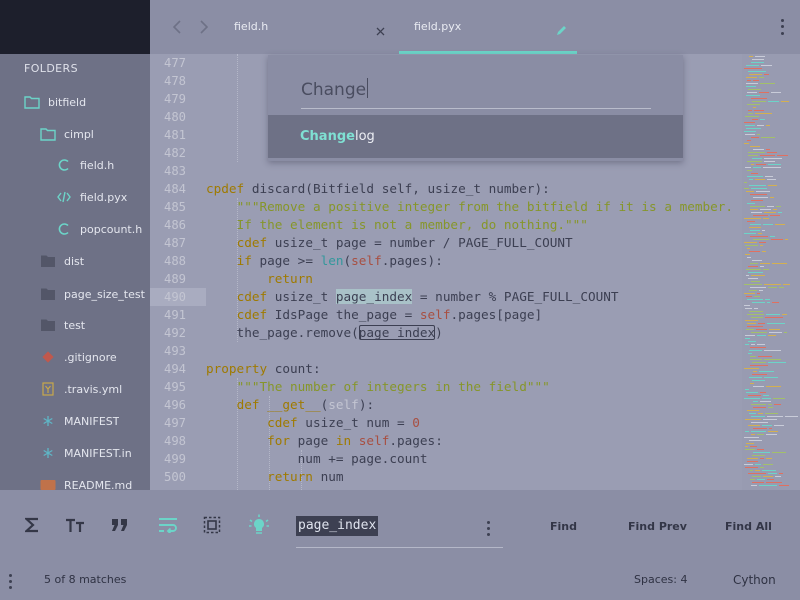  Describe the element at coordinates (347, 260) in the screenshot. I see `code-token: (` at that location.